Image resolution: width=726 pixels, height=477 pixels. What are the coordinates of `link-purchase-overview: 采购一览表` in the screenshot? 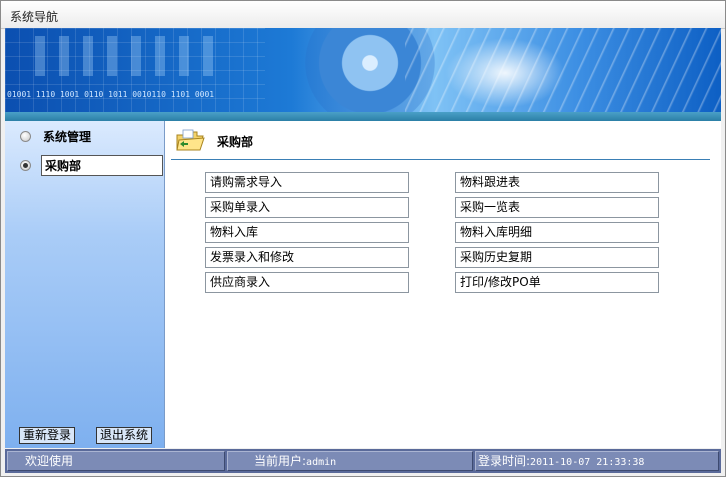 It's located at (557, 207).